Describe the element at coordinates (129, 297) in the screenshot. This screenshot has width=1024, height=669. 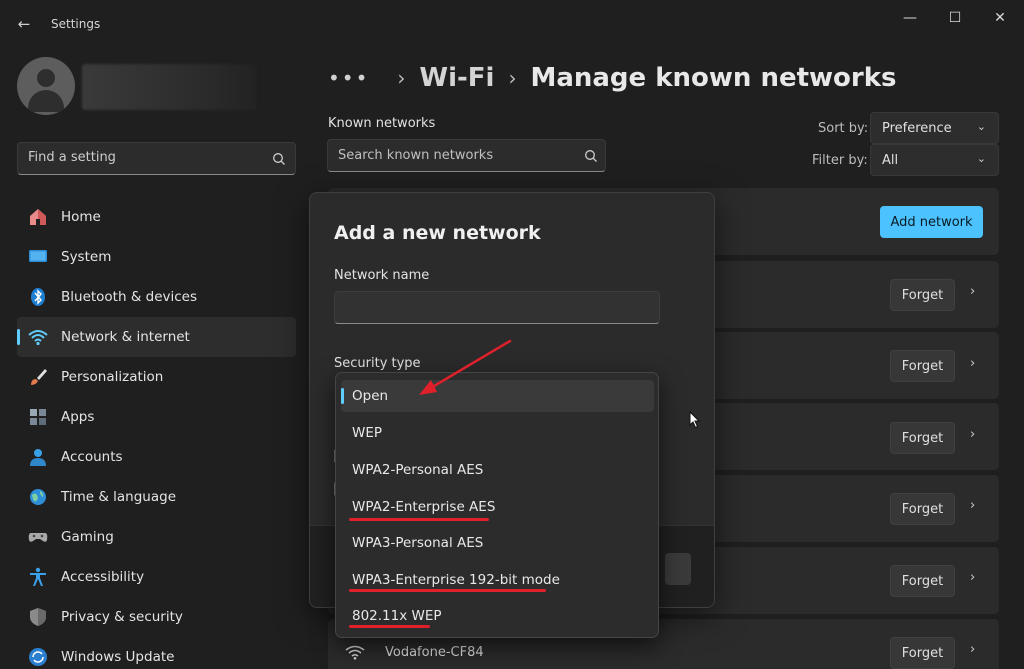
I see `sidebar-item-label: Bluetooth & devices` at that location.